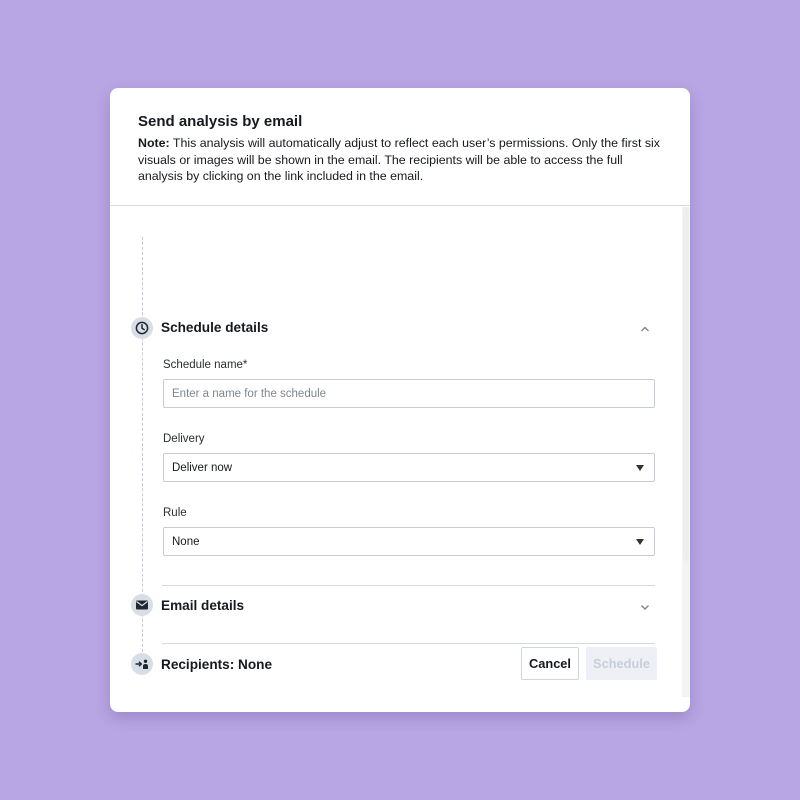 Image resolution: width=800 pixels, height=800 pixels. I want to click on scrollbar, so click(686, 452).